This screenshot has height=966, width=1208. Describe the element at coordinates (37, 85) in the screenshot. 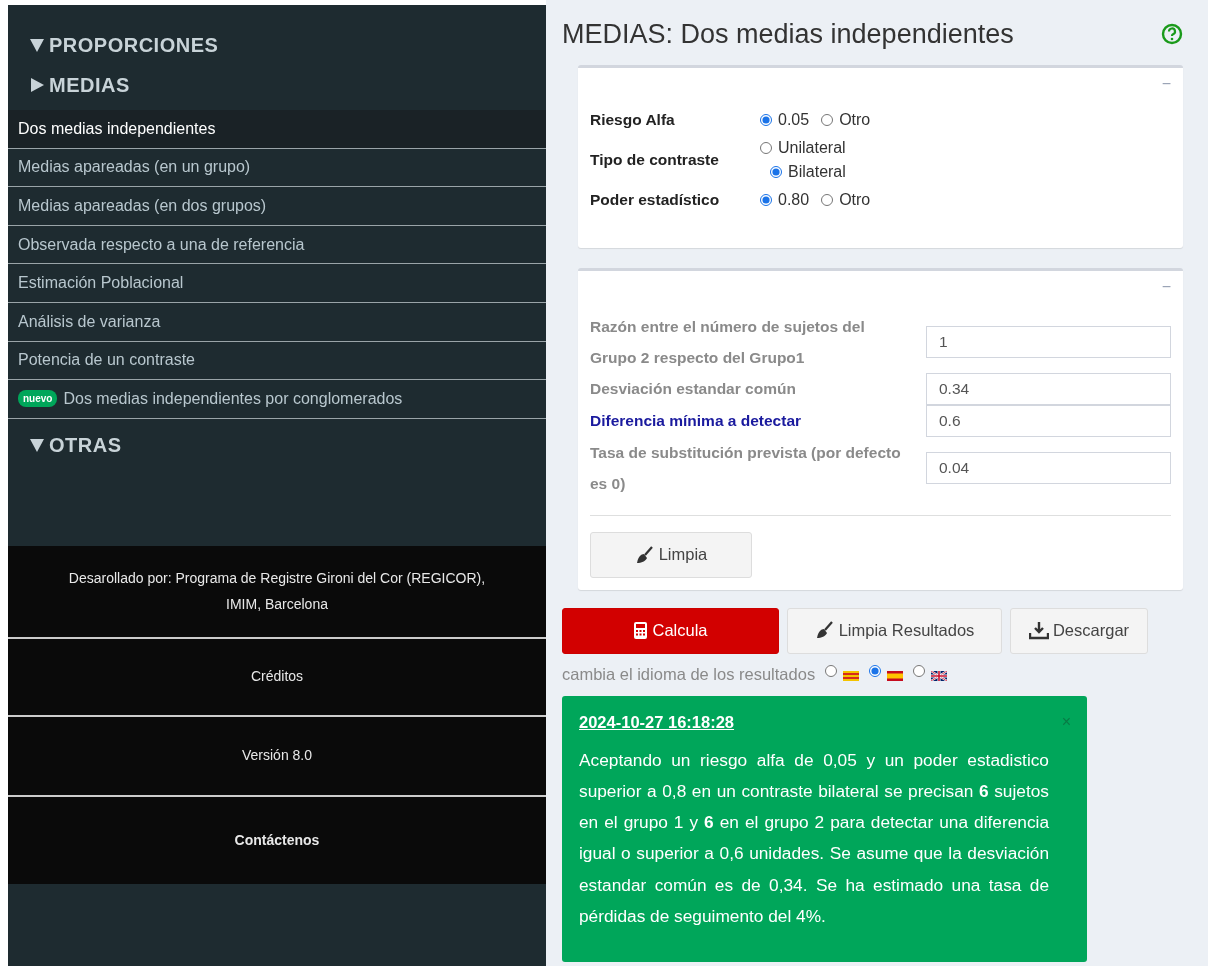

I see `caret-right-icon` at that location.